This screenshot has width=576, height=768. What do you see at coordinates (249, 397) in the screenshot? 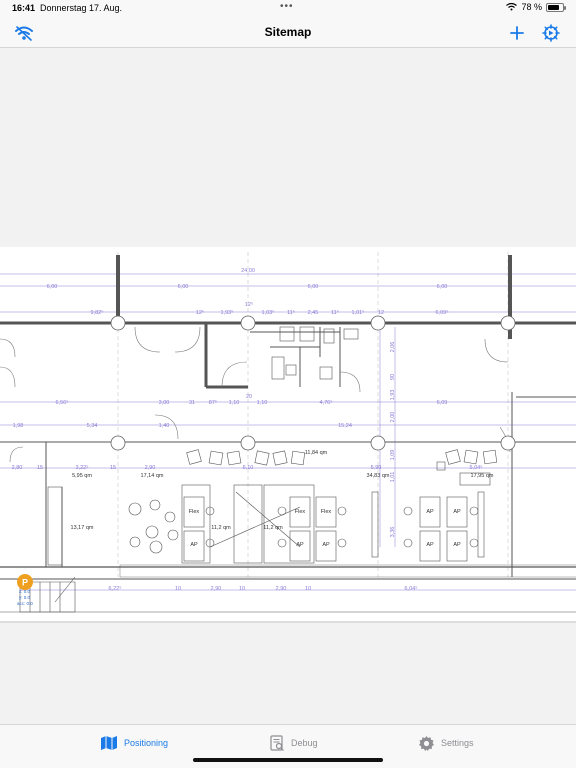
I see `dim-20: 20` at bounding box center [249, 397].